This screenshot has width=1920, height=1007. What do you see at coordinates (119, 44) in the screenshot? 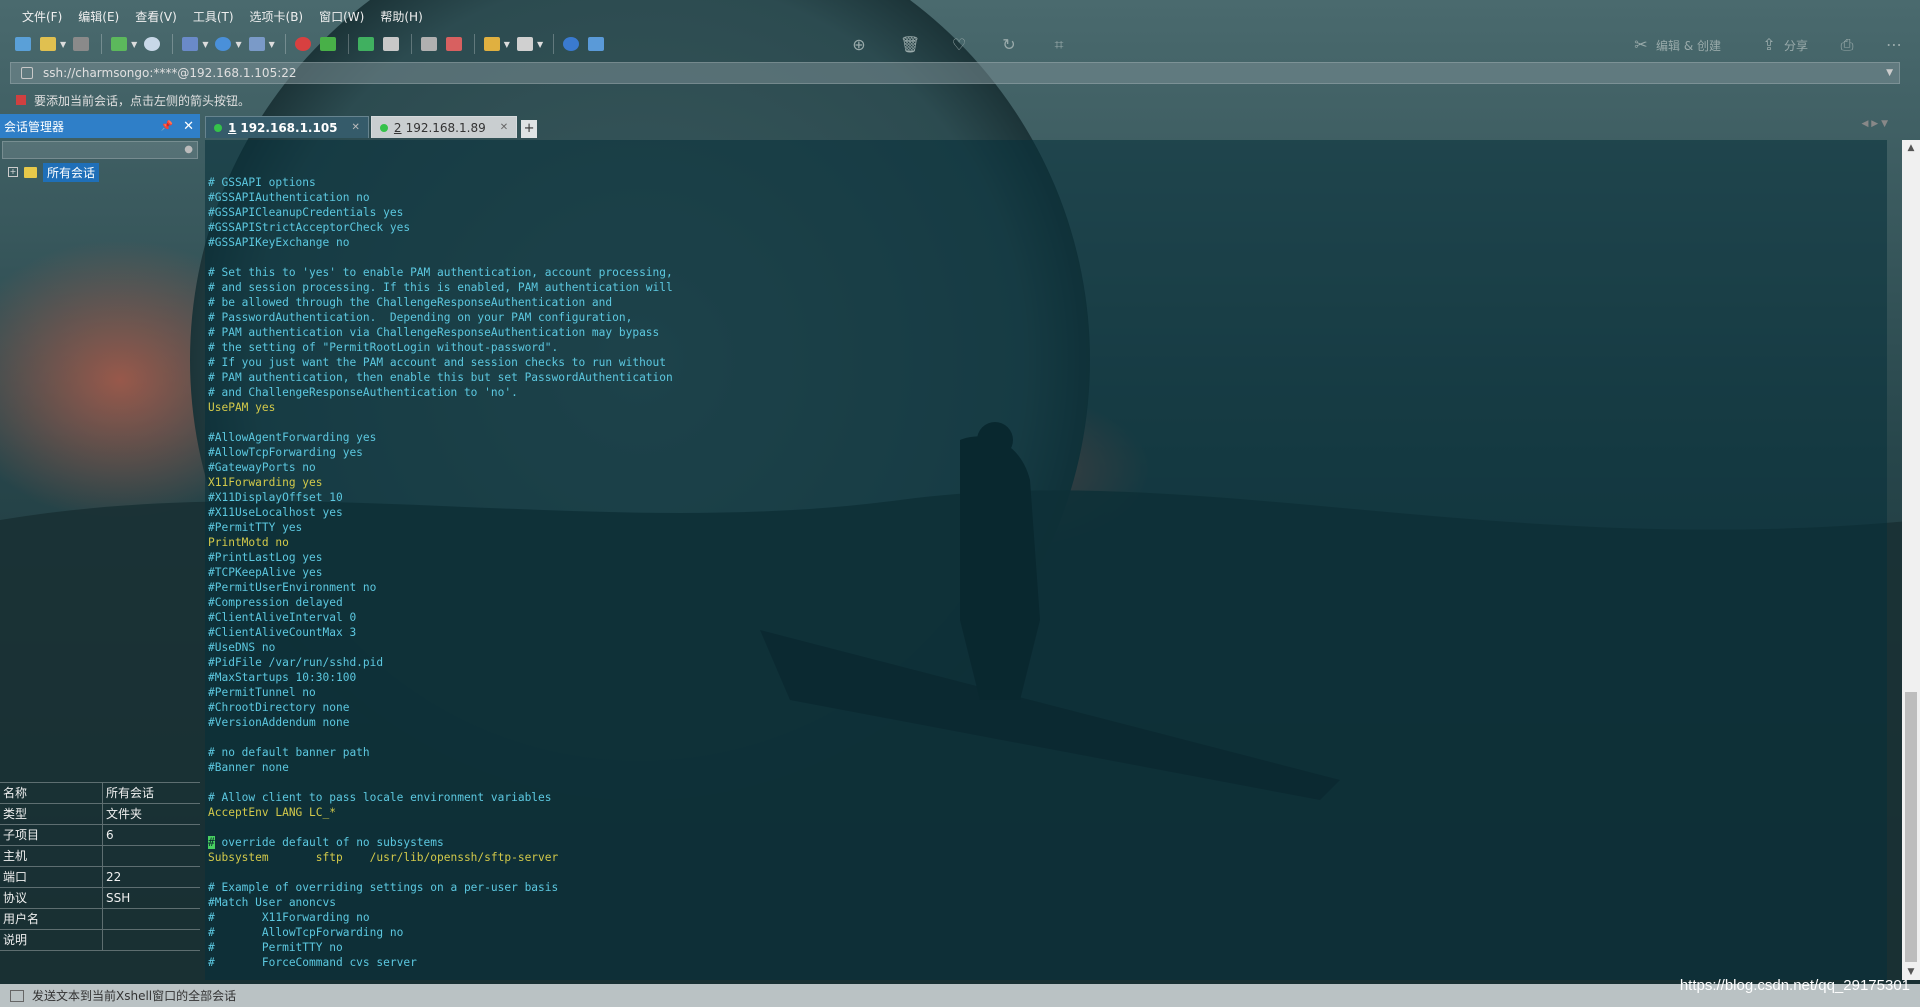
I see `new-tab-icon` at bounding box center [119, 44].